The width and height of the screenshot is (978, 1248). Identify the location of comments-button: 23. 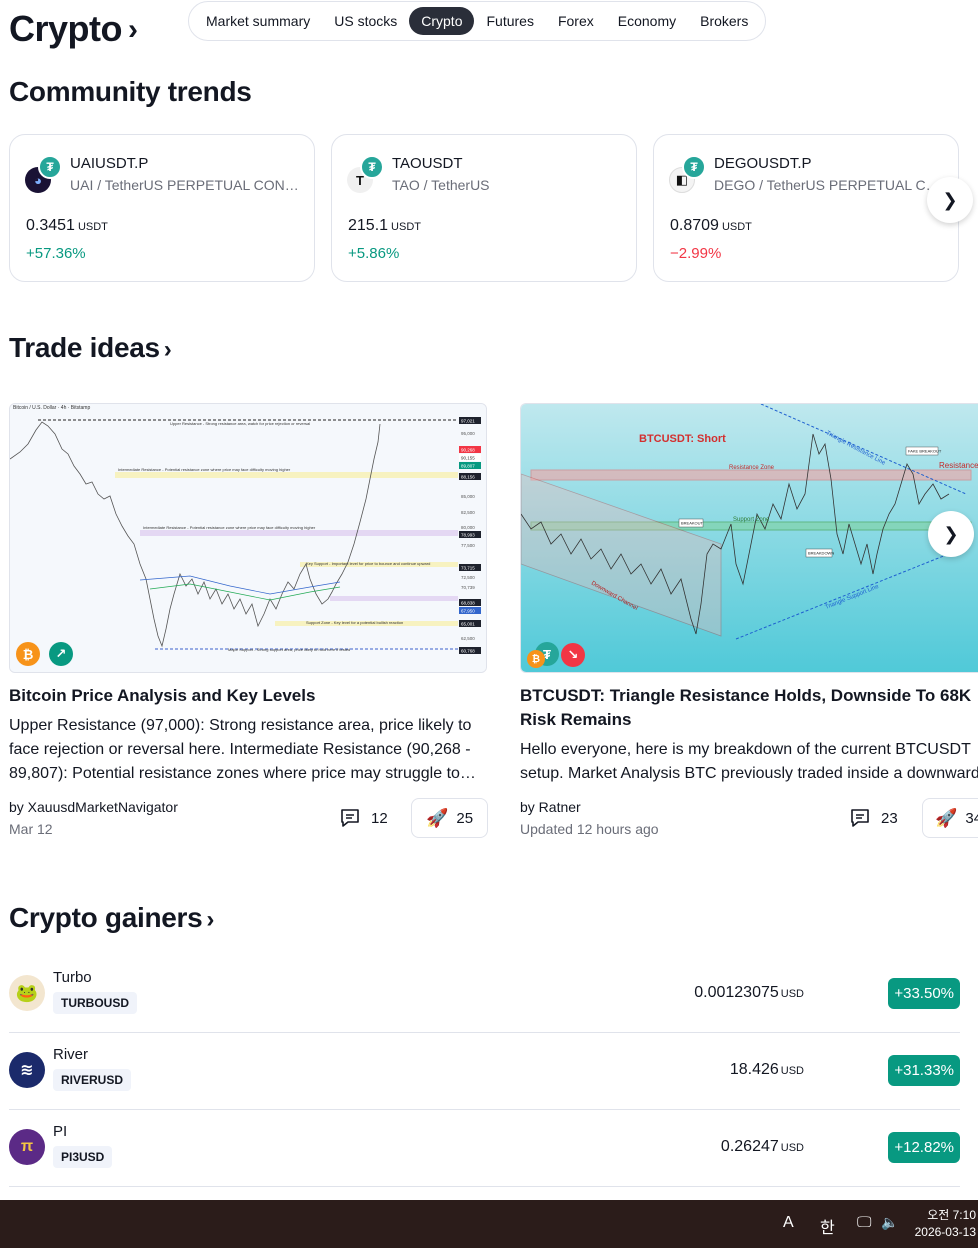
(873, 818).